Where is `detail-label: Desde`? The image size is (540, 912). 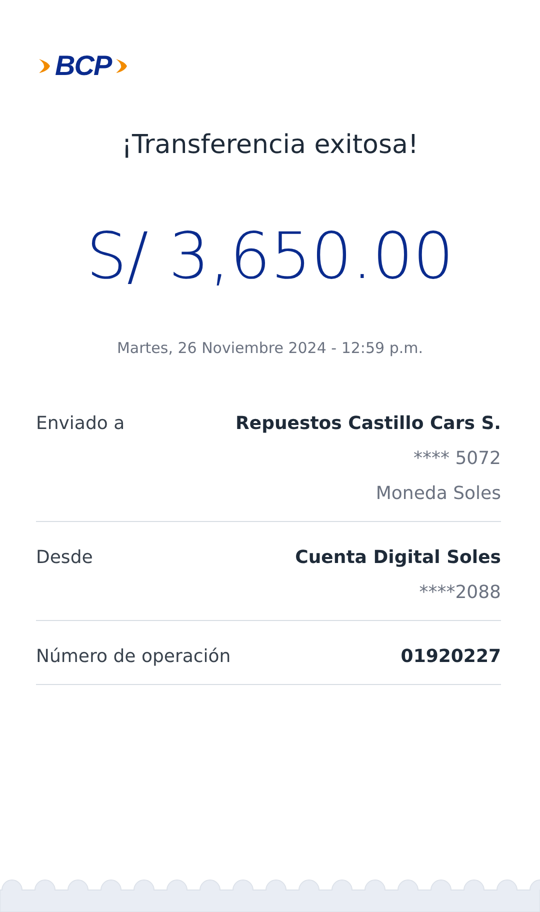
detail-label: Desde is located at coordinates (64, 558).